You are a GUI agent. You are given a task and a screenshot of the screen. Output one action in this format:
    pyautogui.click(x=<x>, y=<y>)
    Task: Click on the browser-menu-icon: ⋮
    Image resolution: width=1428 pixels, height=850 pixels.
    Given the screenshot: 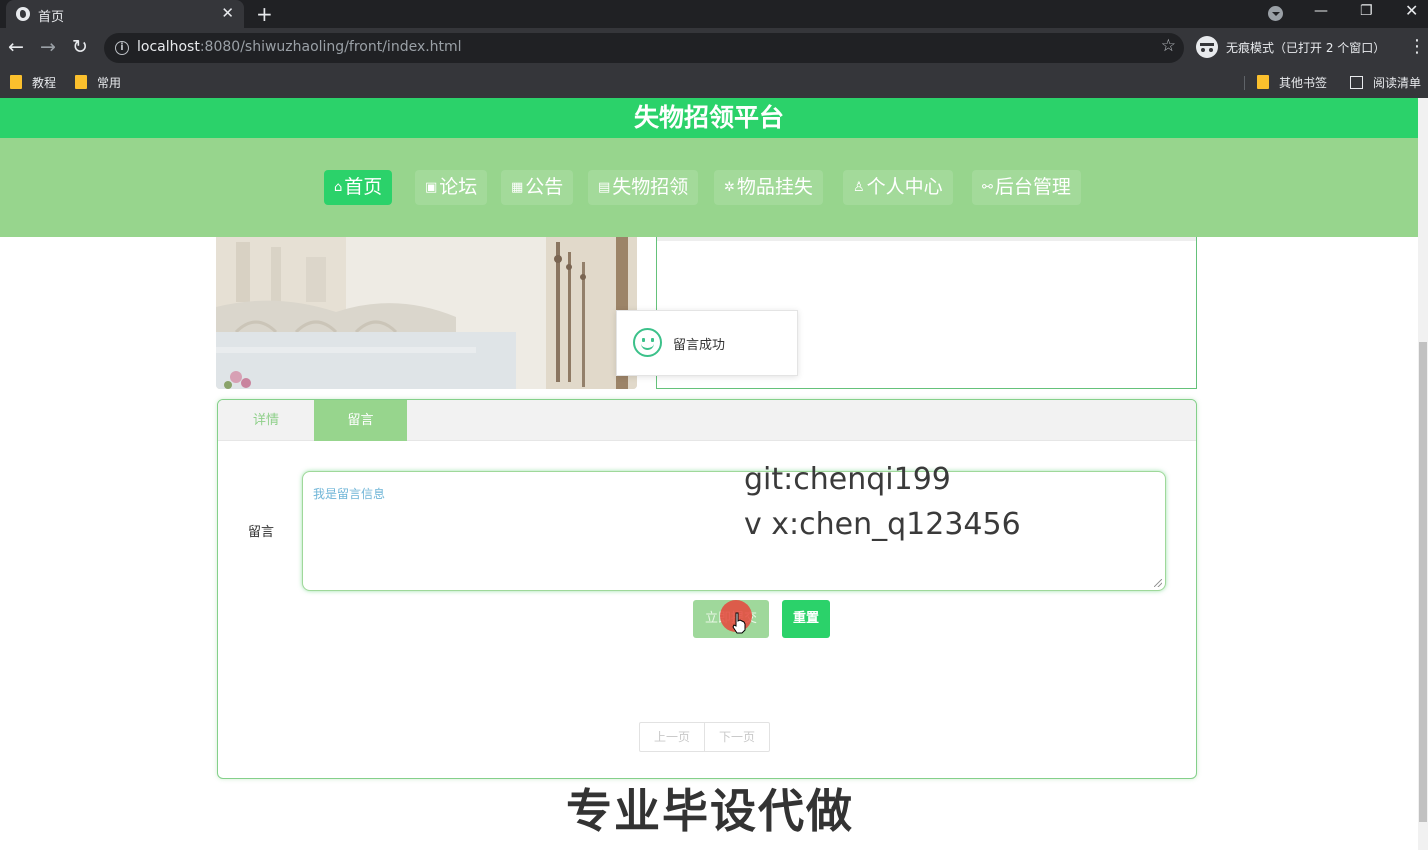 What is the action you would take?
    pyautogui.click(x=1417, y=46)
    